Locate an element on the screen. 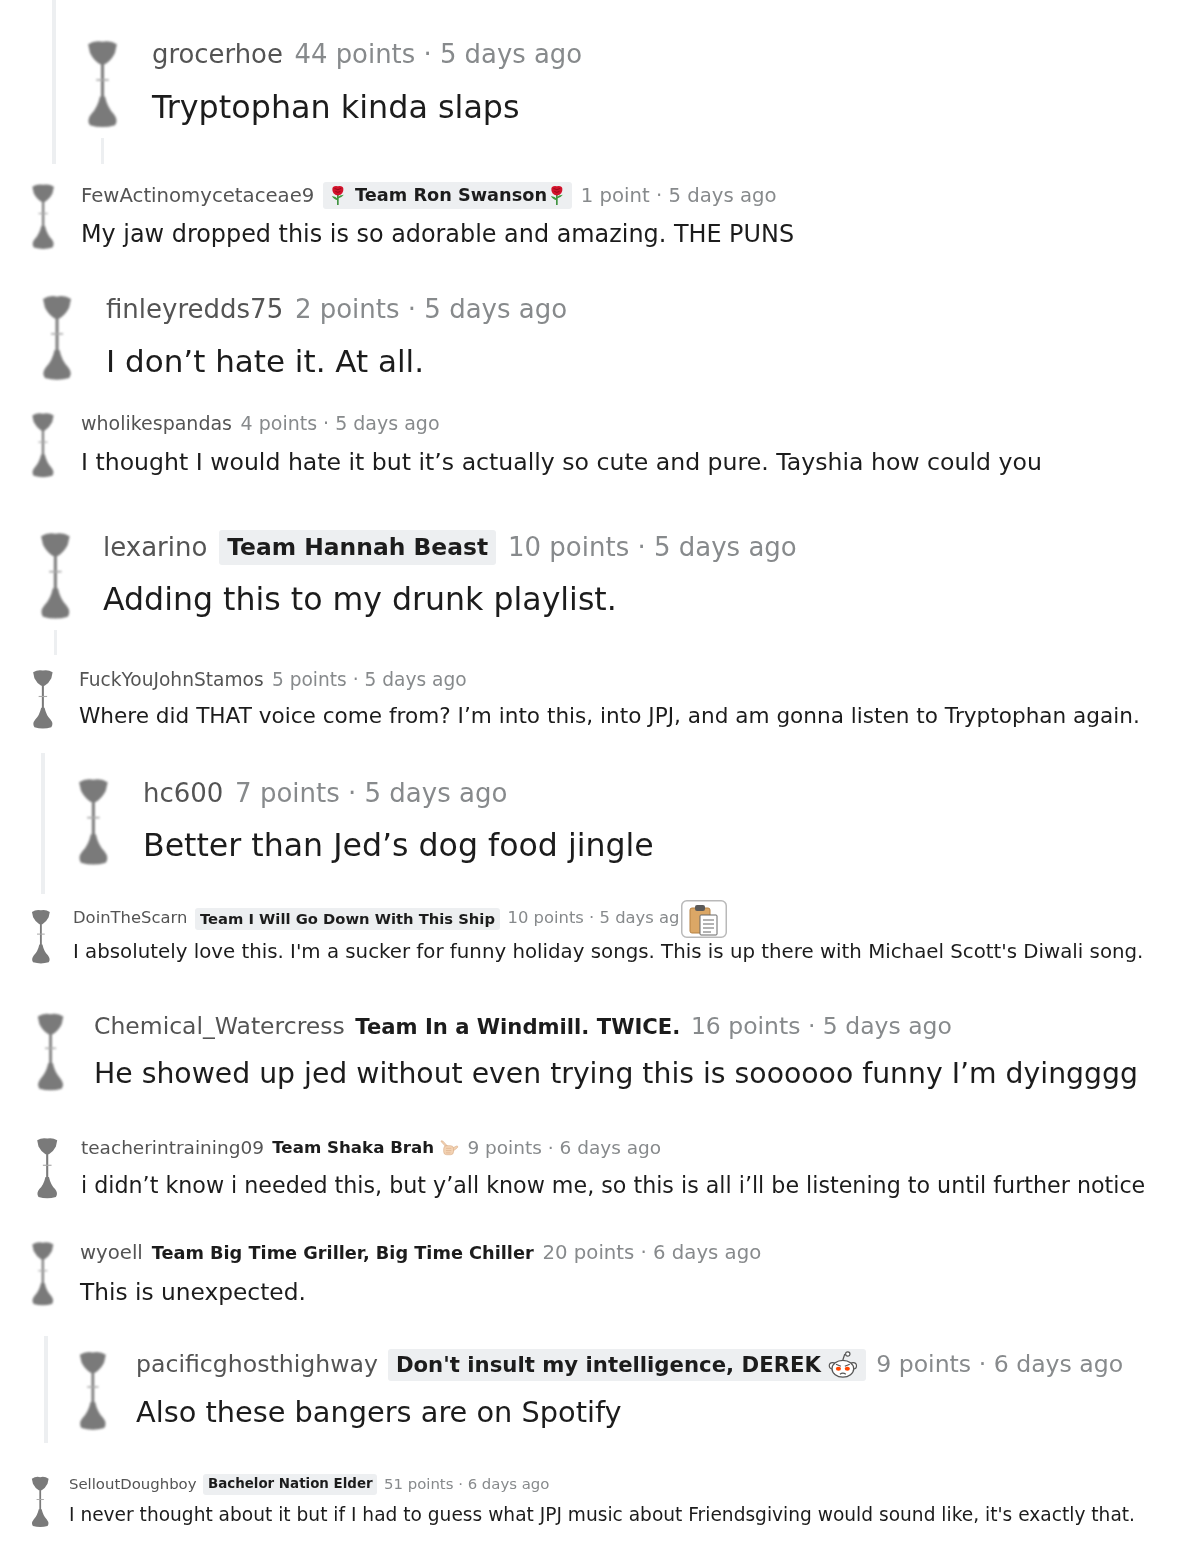 This screenshot has height=1552, width=1186. username: teacherintraining09 is located at coordinates (172, 1148).